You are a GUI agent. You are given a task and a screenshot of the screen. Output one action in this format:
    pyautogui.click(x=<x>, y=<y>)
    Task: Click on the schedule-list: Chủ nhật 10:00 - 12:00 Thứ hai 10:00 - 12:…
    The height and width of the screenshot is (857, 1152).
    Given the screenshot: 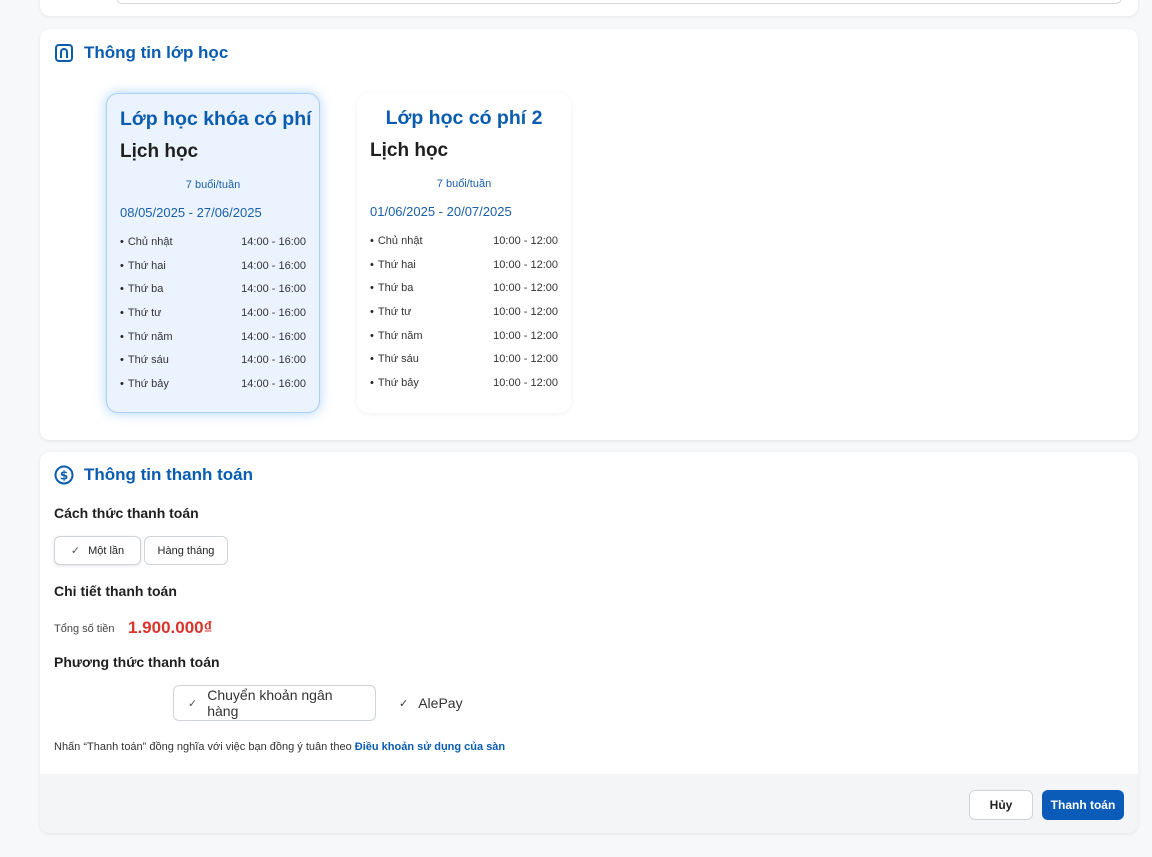 What is the action you would take?
    pyautogui.click(x=464, y=312)
    